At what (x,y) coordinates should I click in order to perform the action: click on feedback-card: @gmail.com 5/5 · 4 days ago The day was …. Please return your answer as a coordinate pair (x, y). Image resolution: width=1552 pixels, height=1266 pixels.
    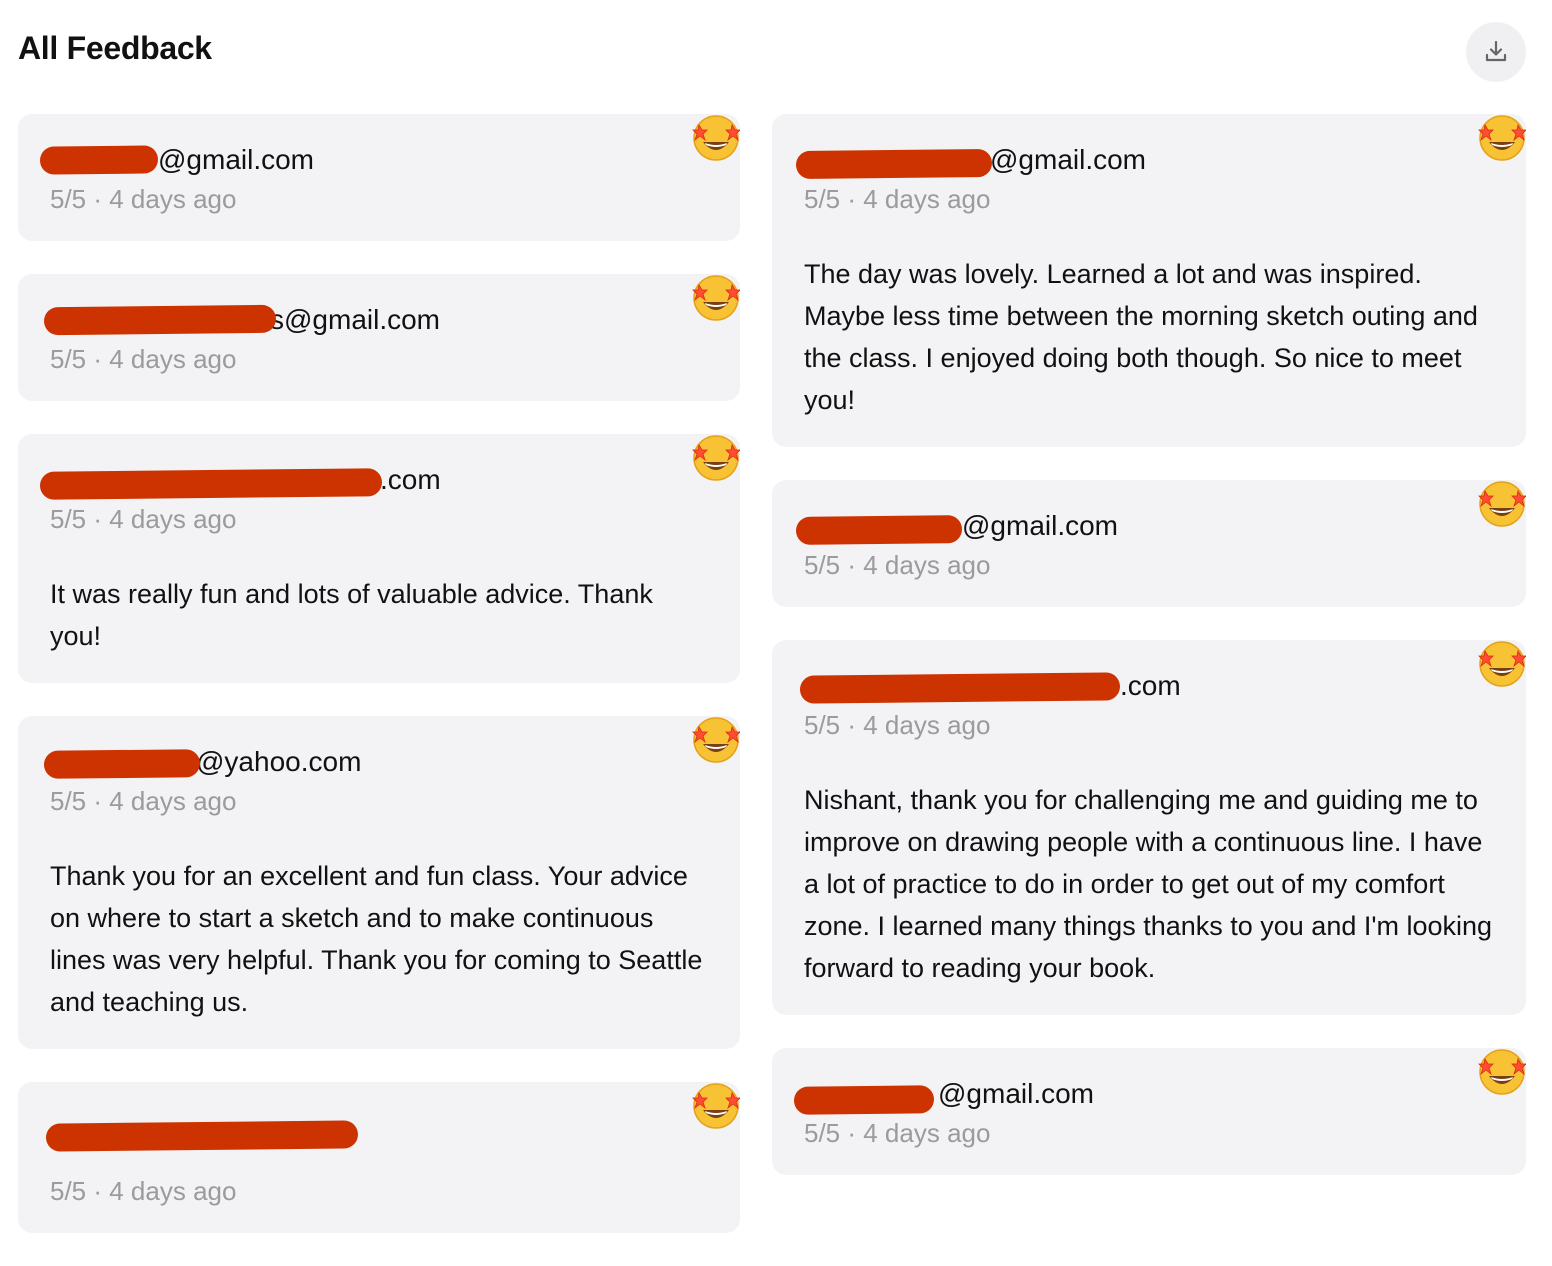
    Looking at the image, I should click on (1149, 280).